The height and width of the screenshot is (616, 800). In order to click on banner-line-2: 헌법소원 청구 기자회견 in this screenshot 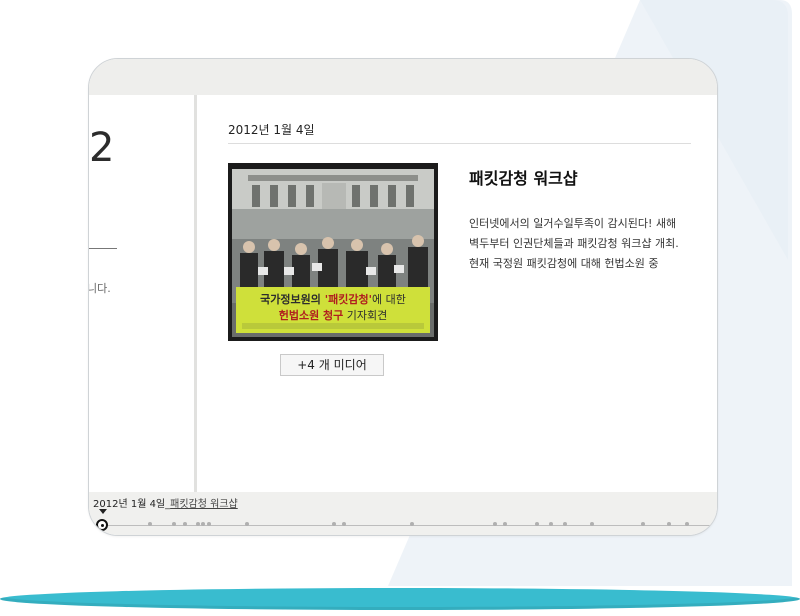, I will do `click(333, 315)`.